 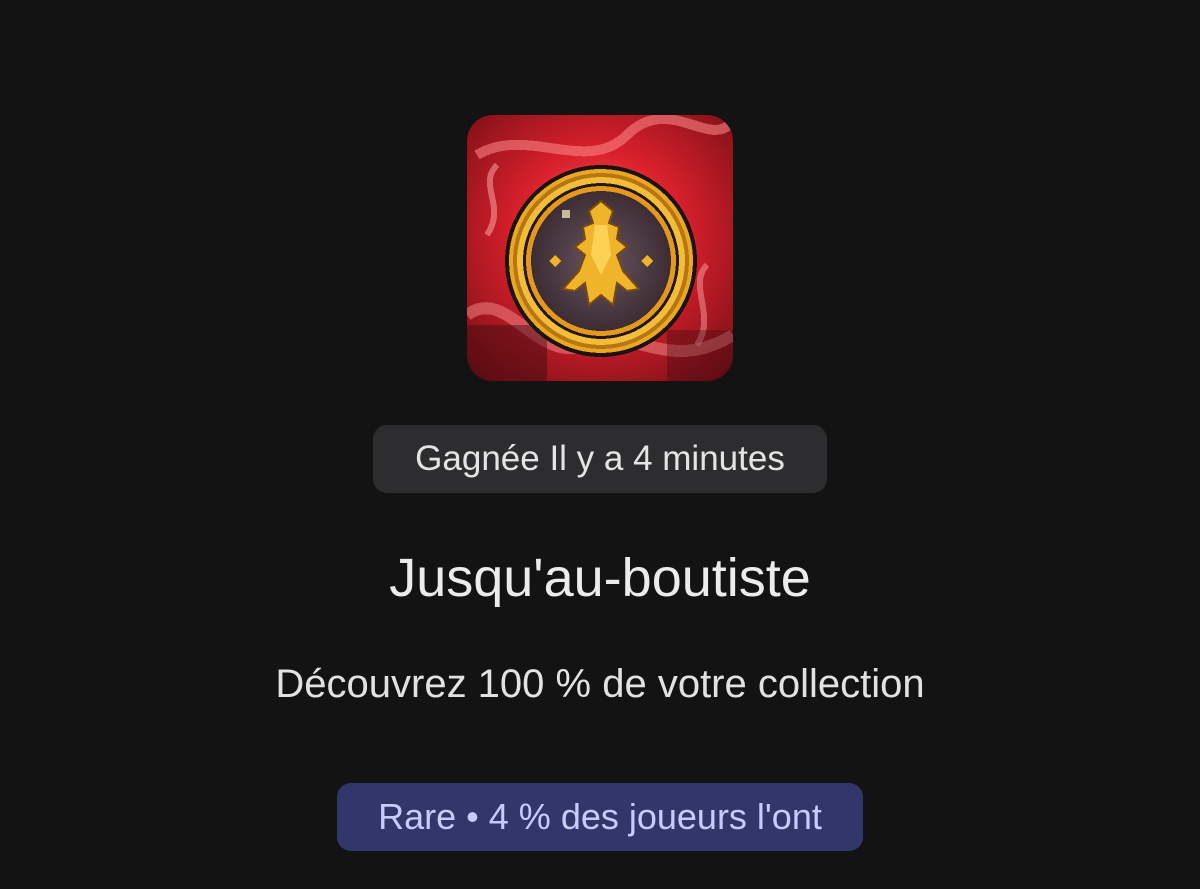 What do you see at coordinates (600, 578) in the screenshot?
I see `achievement-title: Jusqu'au-boutiste` at bounding box center [600, 578].